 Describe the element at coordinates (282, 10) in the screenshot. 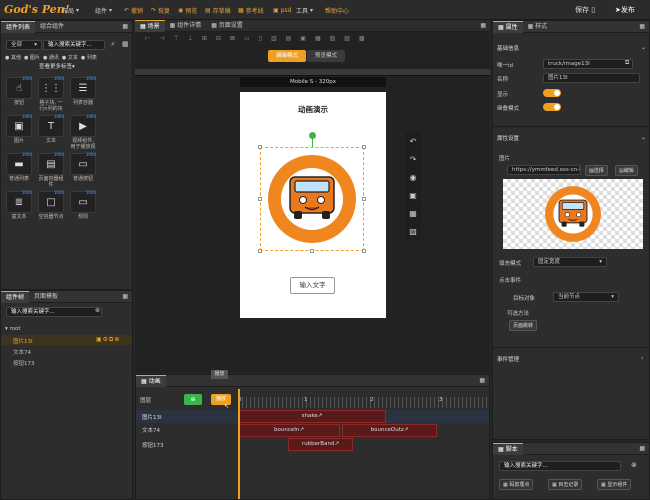

I see `psd-button: ▣ psd` at that location.